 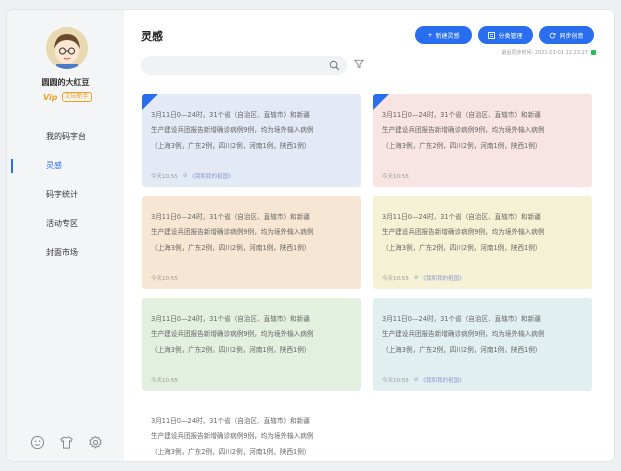 What do you see at coordinates (510, 36) in the screenshot?
I see `category-manage-label: 分类管理` at bounding box center [510, 36].